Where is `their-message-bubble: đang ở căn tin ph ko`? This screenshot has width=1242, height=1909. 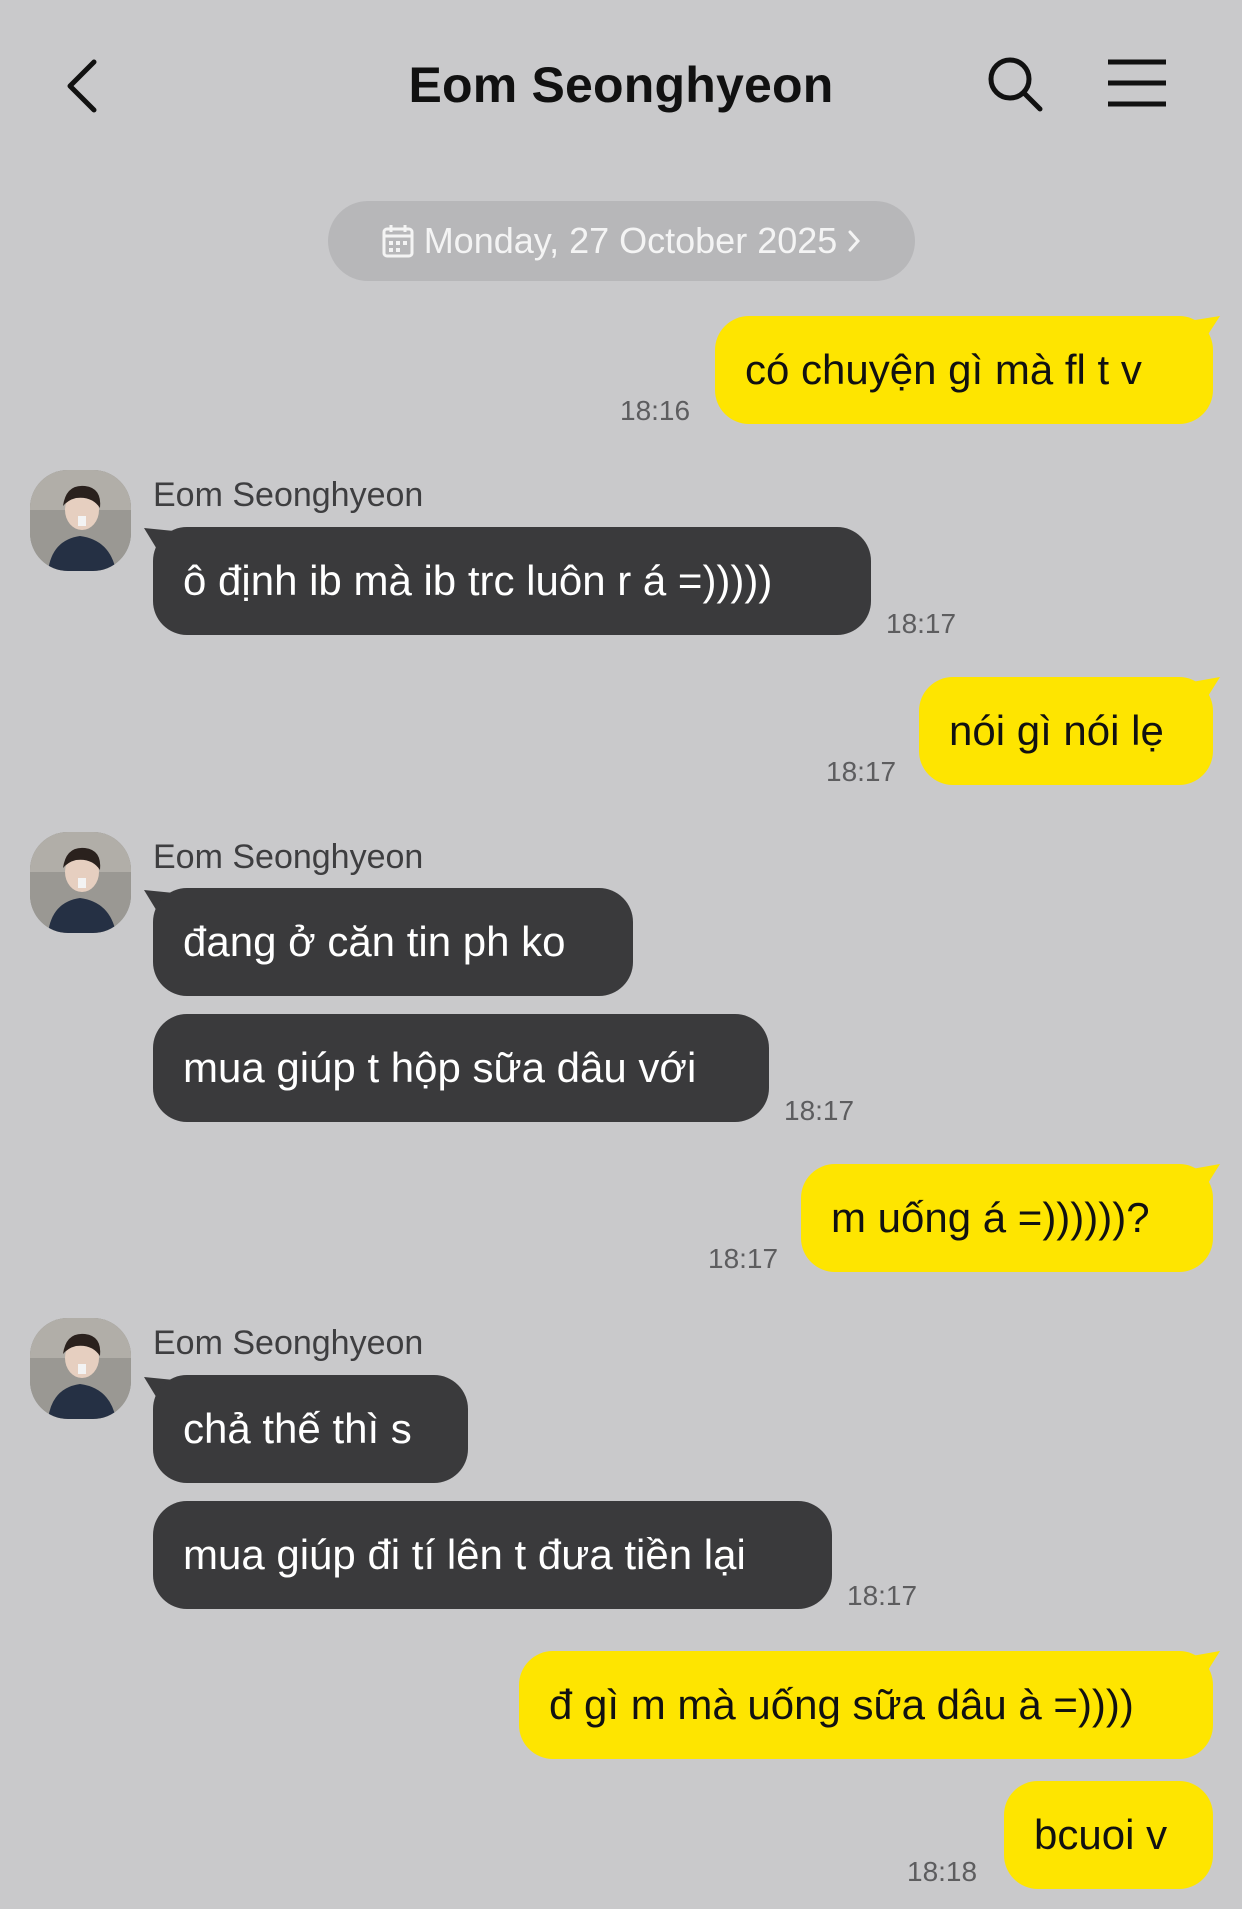
their-message-bubble: đang ở căn tin ph ko is located at coordinates (393, 942).